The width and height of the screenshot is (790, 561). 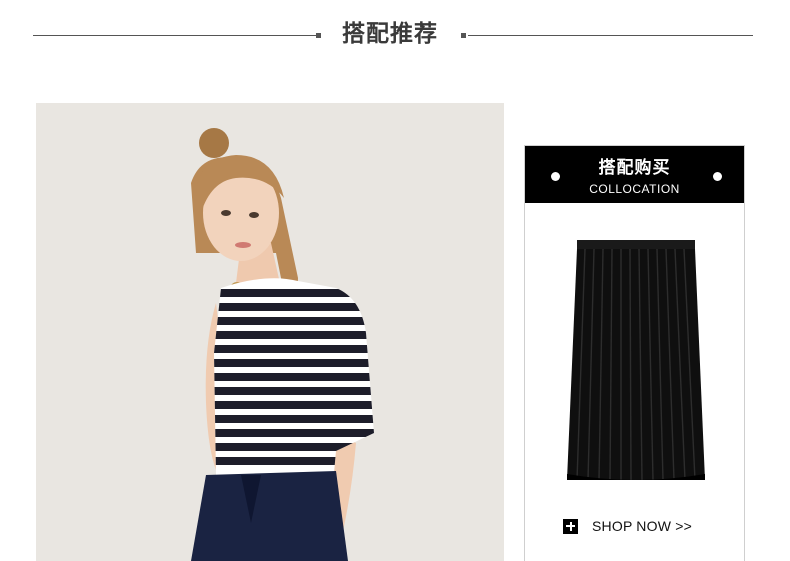 I want to click on card-subtitle: COLLOCATION, so click(x=634, y=189).